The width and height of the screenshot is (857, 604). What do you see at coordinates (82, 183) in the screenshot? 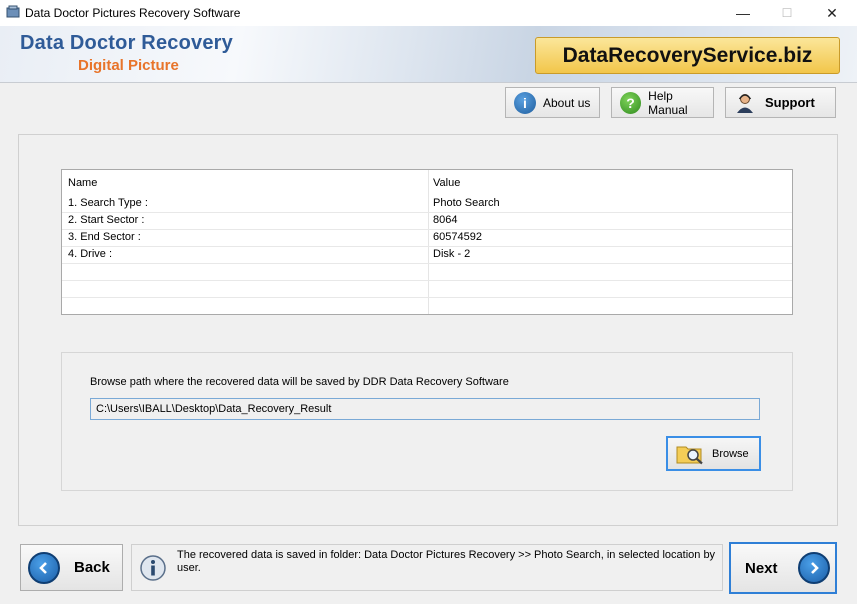
I see `column-header-name: Name` at bounding box center [82, 183].